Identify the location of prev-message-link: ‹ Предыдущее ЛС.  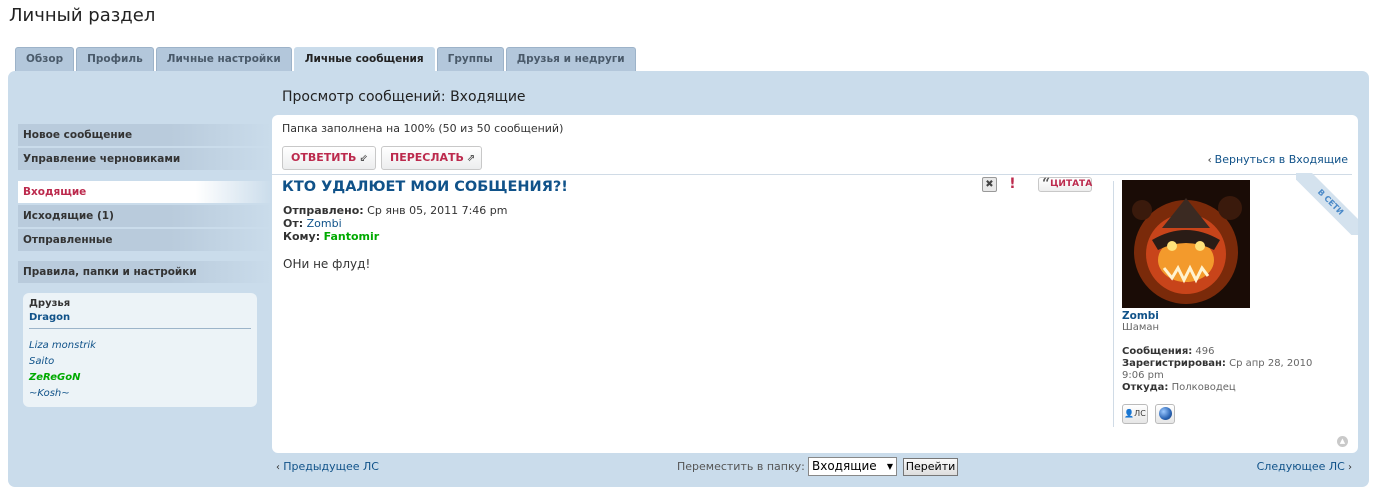
(327, 466).